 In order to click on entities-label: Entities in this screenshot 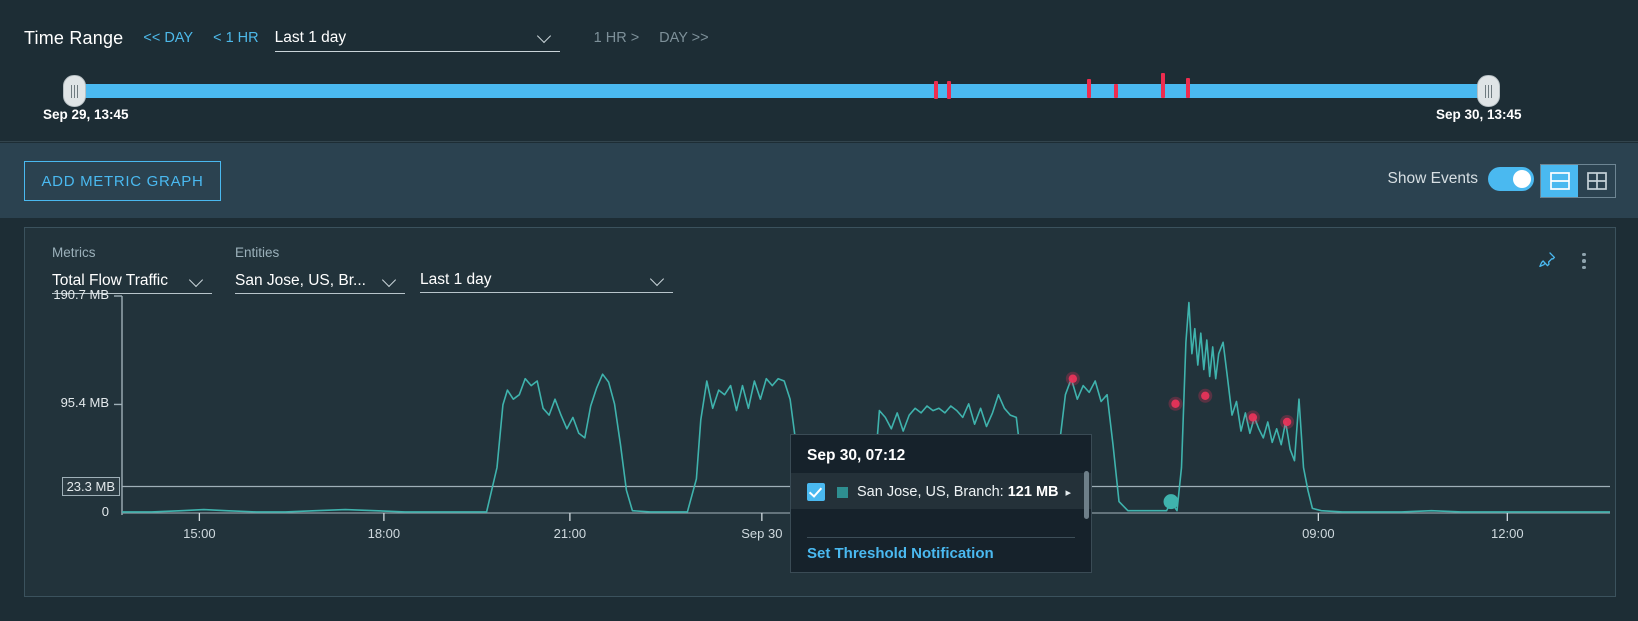, I will do `click(257, 252)`.